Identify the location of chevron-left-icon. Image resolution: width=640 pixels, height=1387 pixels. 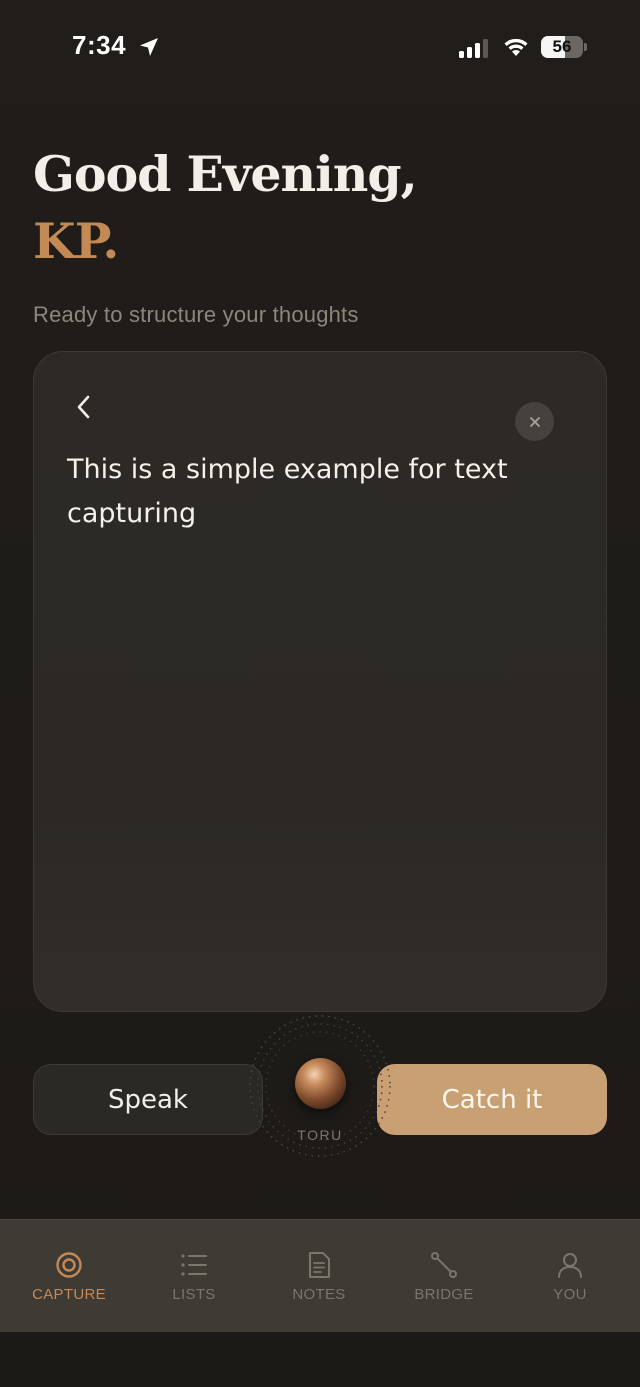
(83, 407).